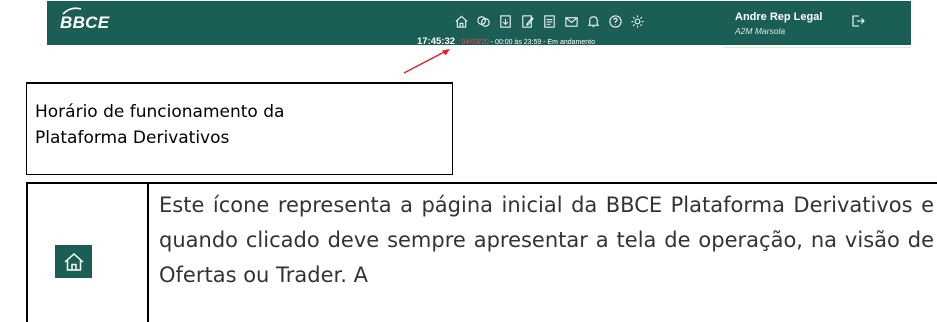  I want to click on table-left-border, so click(27, 252).